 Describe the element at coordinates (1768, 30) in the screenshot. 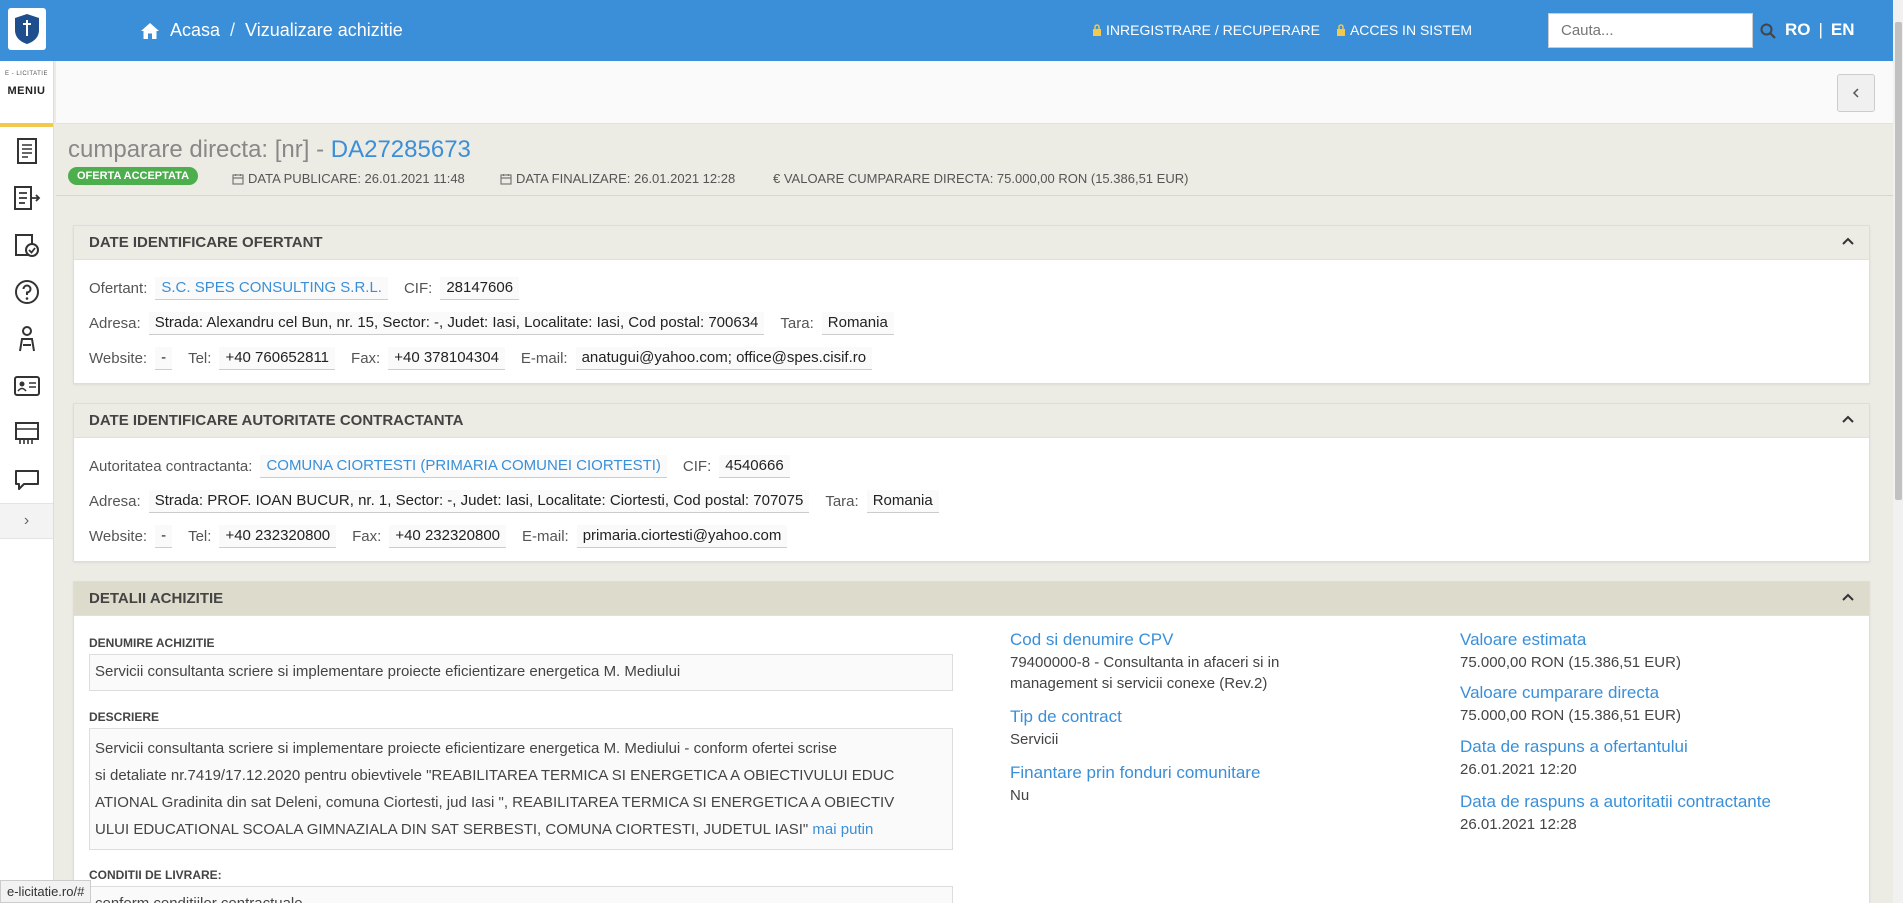

I see `search-button` at that location.